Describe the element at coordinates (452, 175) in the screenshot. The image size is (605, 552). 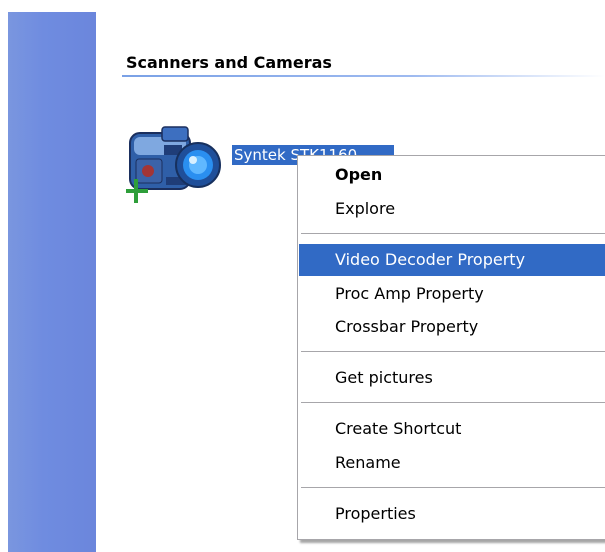
I see `menu-item-open: Open` at that location.